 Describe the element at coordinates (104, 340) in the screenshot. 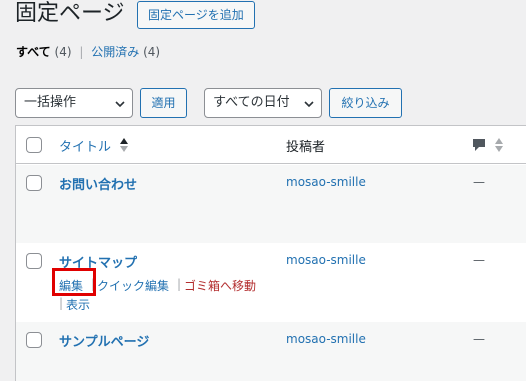

I see `page-title-link: サンプルページ` at that location.